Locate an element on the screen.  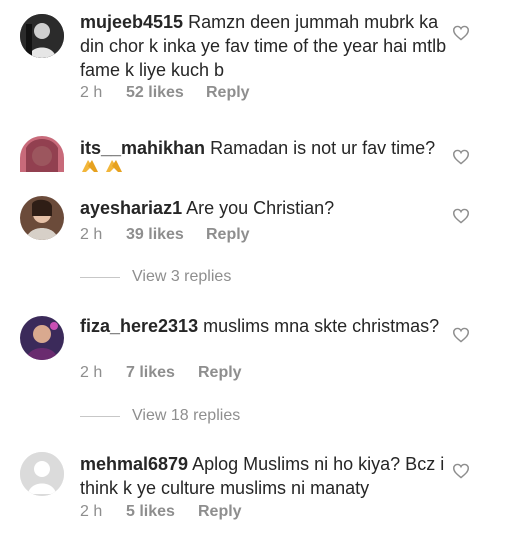
comment-meta: 2 h 5 likes Reply is located at coordinates (161, 512).